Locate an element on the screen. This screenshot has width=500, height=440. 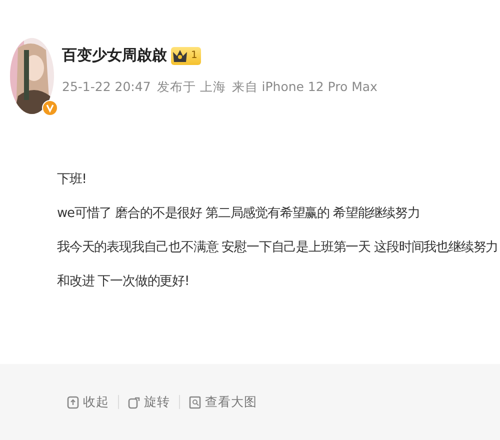
post-text-line: 和改进 下一次做的更好! is located at coordinates (123, 281).